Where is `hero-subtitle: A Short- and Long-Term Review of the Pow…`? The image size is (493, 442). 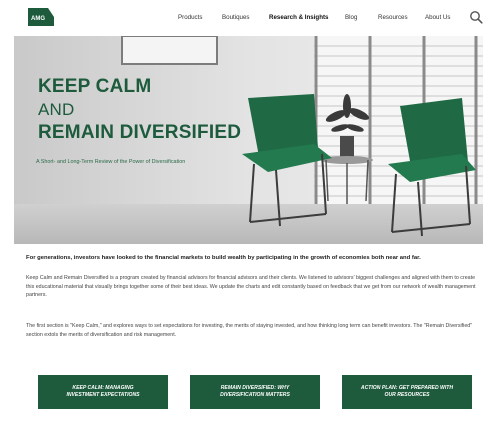 hero-subtitle: A Short- and Long-Term Review of the Pow… is located at coordinates (111, 162).